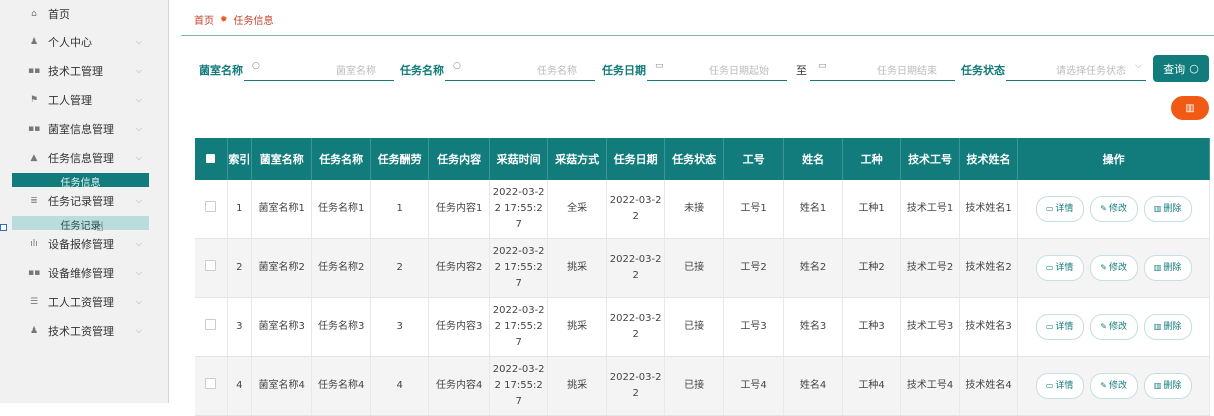  Describe the element at coordinates (341, 386) in the screenshot. I see `table-cell: 任务名称4` at that location.